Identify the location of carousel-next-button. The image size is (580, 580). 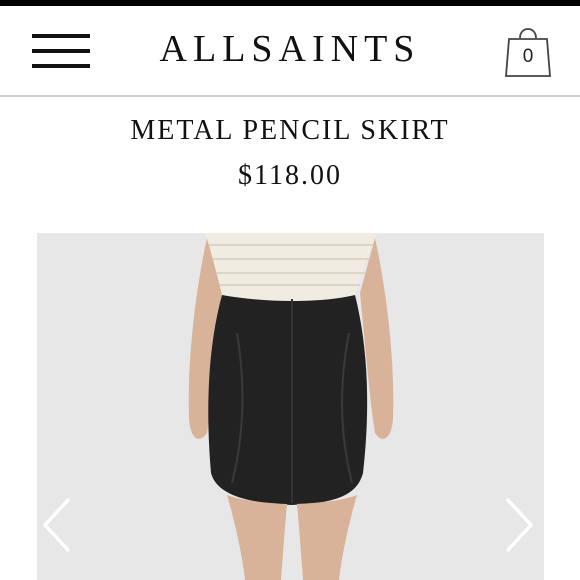
(519, 525).